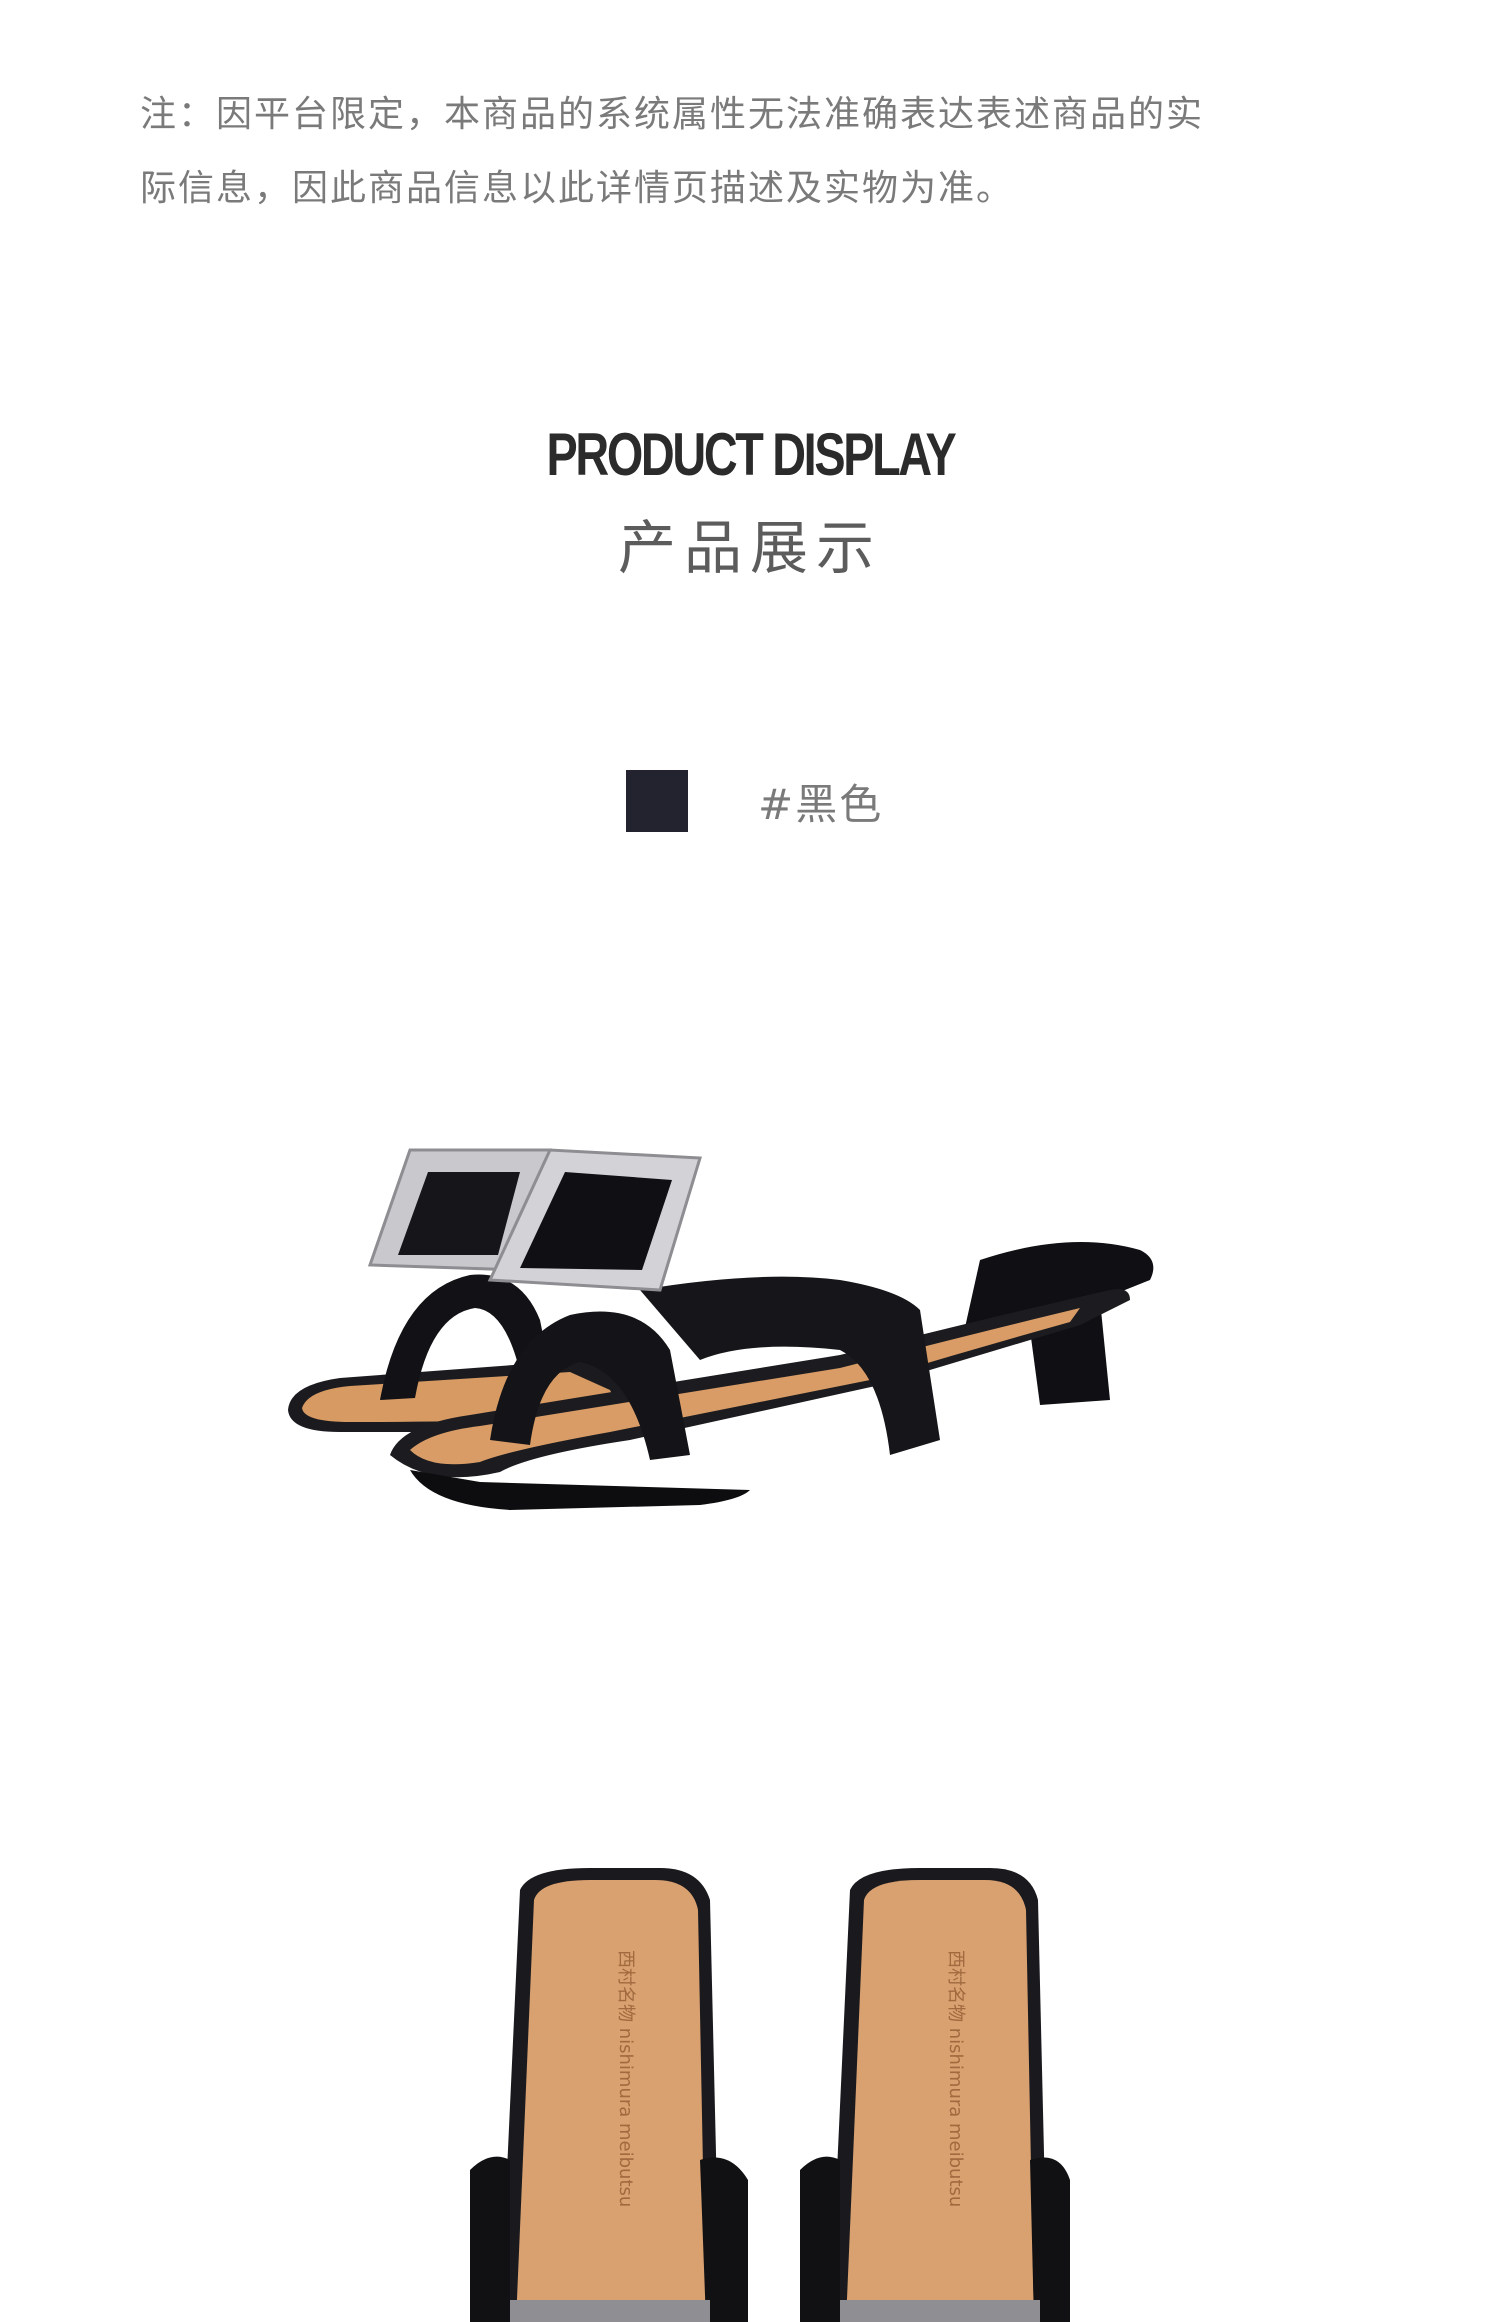 The height and width of the screenshot is (2322, 1500). What do you see at coordinates (935, 2095) in the screenshot?
I see `sandal-top-right: 西村名物 nishimura meibutsu` at bounding box center [935, 2095].